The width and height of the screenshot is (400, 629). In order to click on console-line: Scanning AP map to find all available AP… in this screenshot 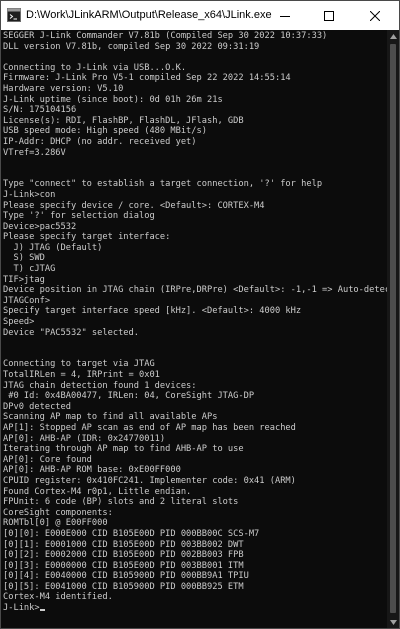, I will do `click(110, 417)`.